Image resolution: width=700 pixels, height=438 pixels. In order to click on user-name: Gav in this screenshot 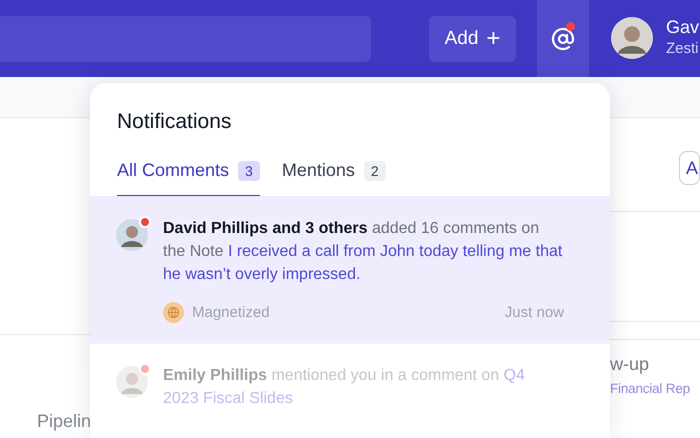, I will do `click(683, 27)`.